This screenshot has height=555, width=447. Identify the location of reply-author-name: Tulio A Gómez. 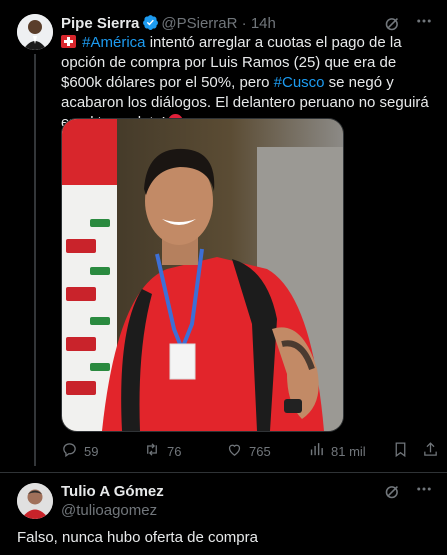
(112, 491).